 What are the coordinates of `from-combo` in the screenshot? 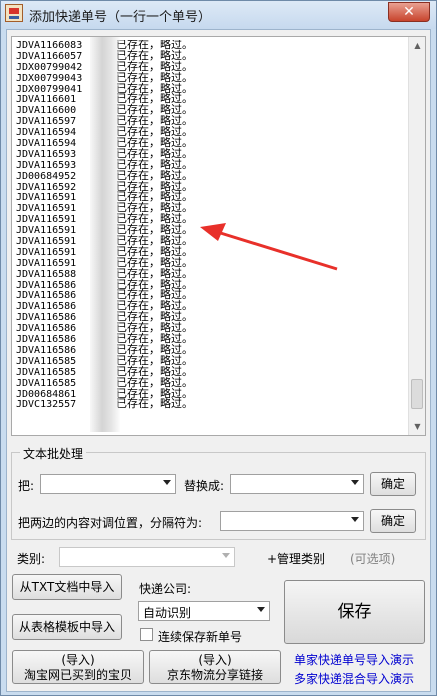 It's located at (108, 484).